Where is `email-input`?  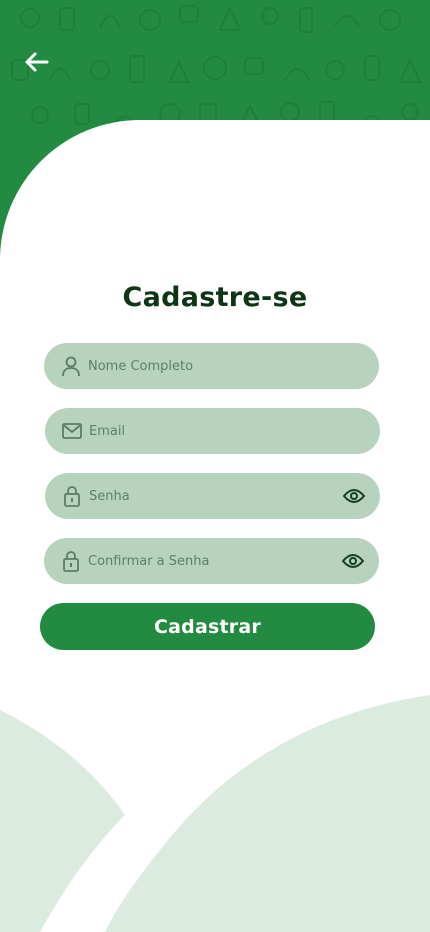 email-input is located at coordinates (209, 431).